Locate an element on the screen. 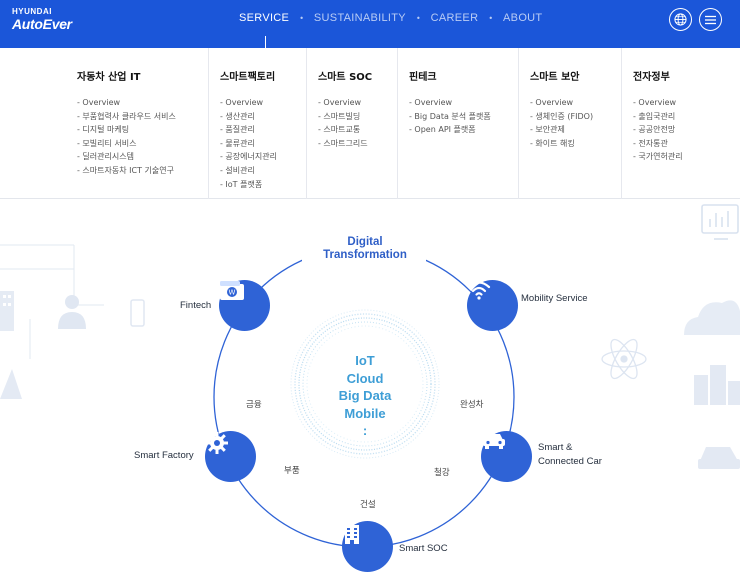 This screenshot has height=584, width=740. city-icon is located at coordinates (717, 385).